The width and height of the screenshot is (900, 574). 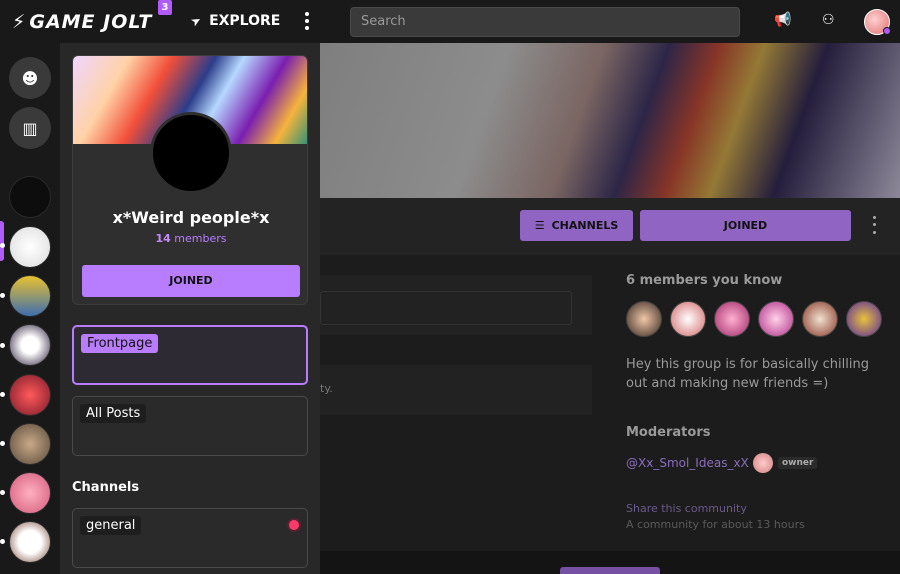 What do you see at coordinates (113, 413) in the screenshot?
I see `channel-all-posts-label: All Posts` at bounding box center [113, 413].